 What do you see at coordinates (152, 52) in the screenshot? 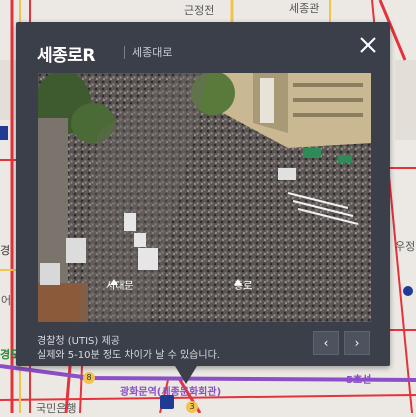
I see `popup-subtitle: 세종대로` at bounding box center [152, 52].